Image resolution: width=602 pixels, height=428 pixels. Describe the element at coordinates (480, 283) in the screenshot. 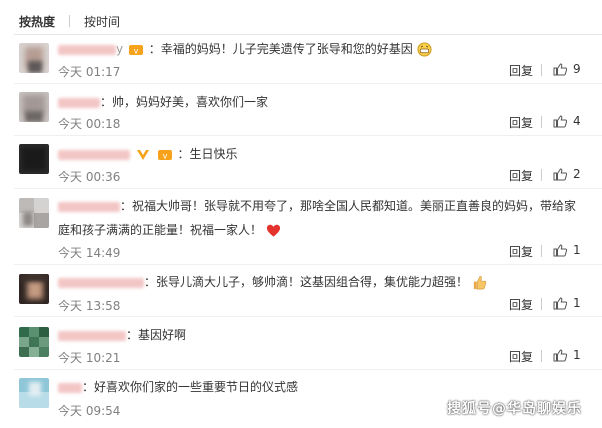

I see `thumbs-up-emoji-icon` at that location.